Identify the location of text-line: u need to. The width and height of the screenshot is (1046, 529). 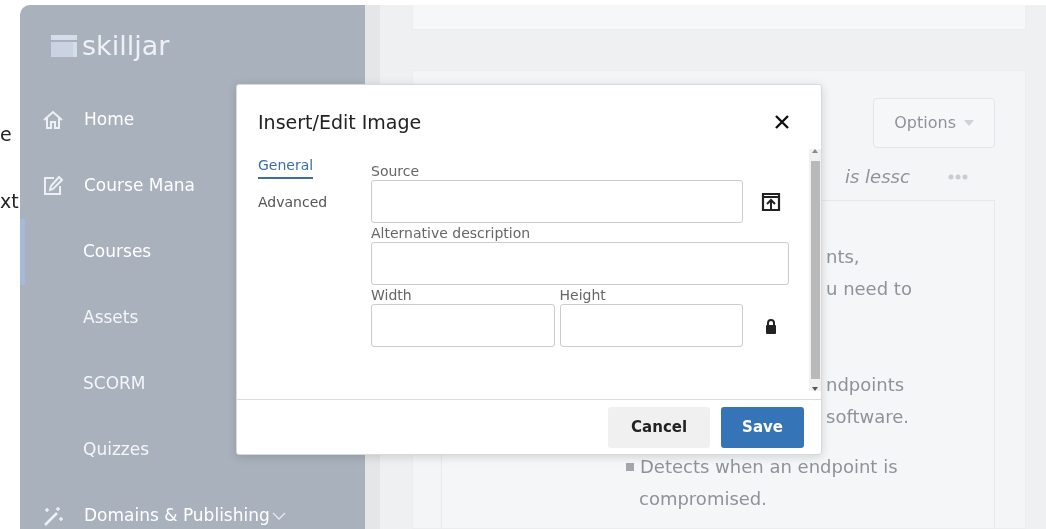
(869, 288).